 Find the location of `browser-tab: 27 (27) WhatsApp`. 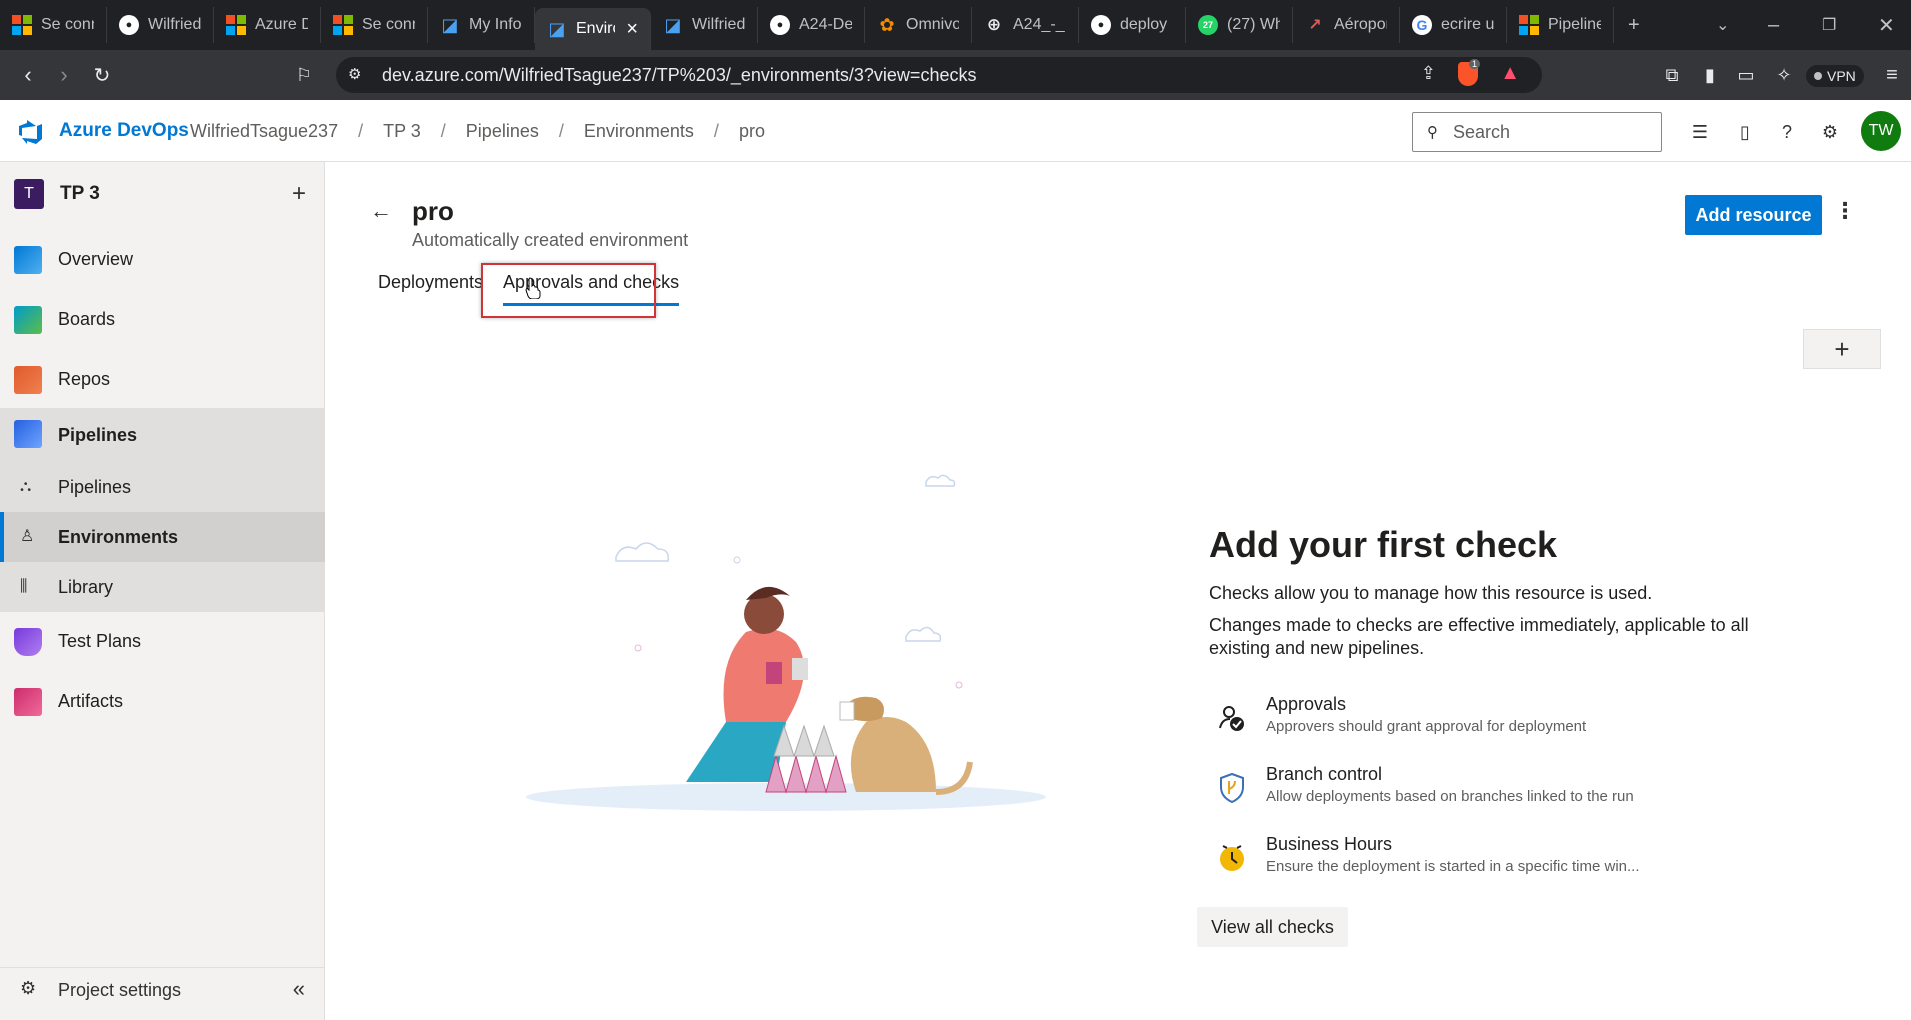

browser-tab: 27 (27) WhatsApp is located at coordinates (1239, 25).